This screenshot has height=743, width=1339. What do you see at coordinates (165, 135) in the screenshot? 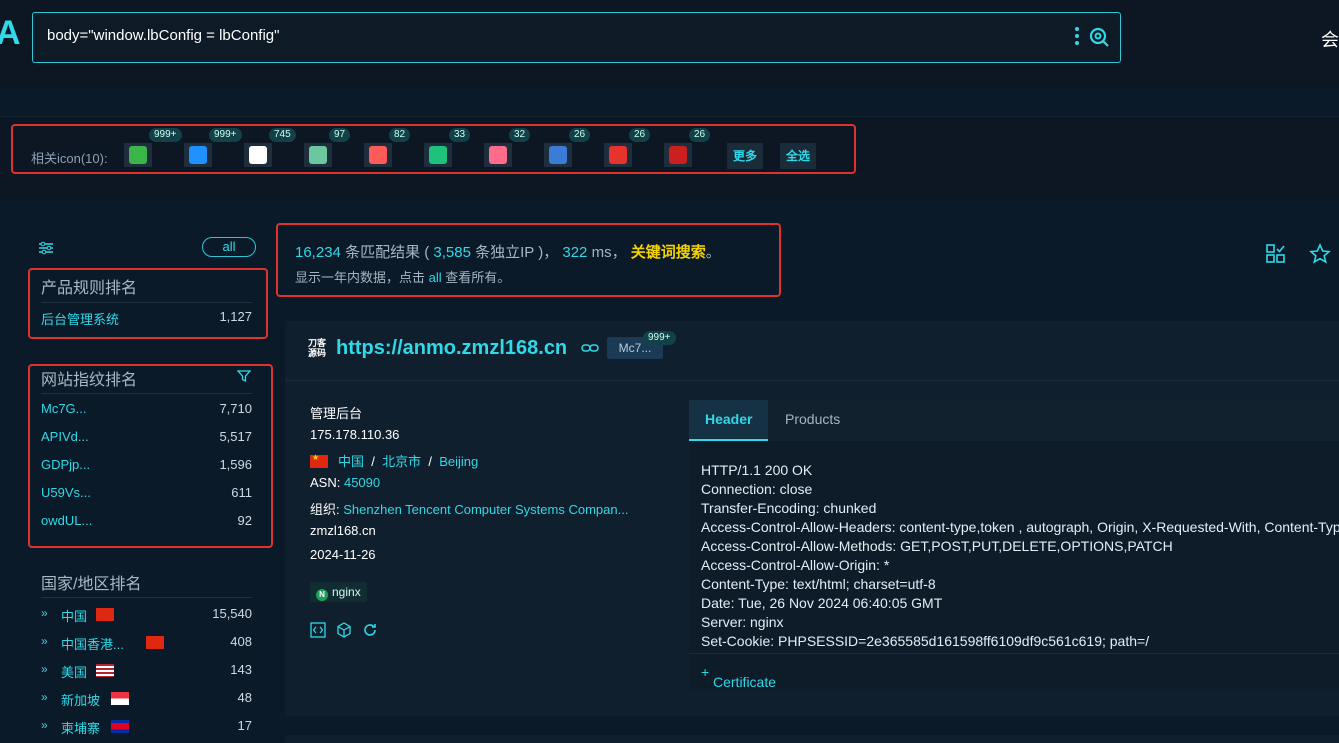
I see `icon-count-badge: 999+` at bounding box center [165, 135].